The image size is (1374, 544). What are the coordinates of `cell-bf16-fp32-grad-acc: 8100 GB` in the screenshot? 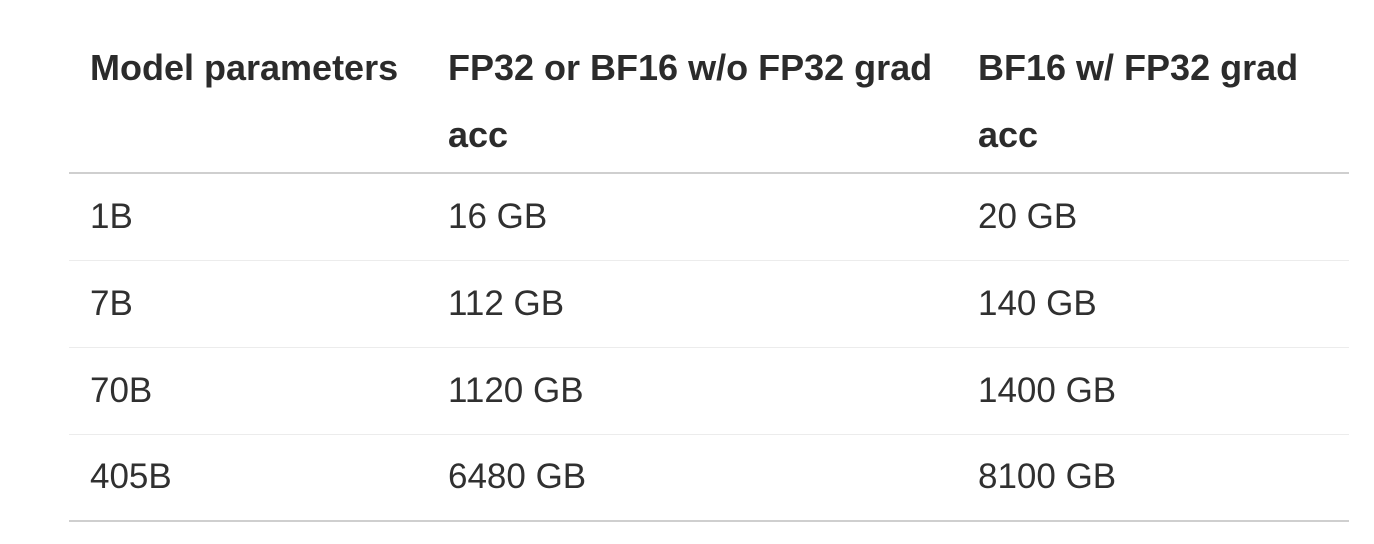 It's located at (1153, 478).